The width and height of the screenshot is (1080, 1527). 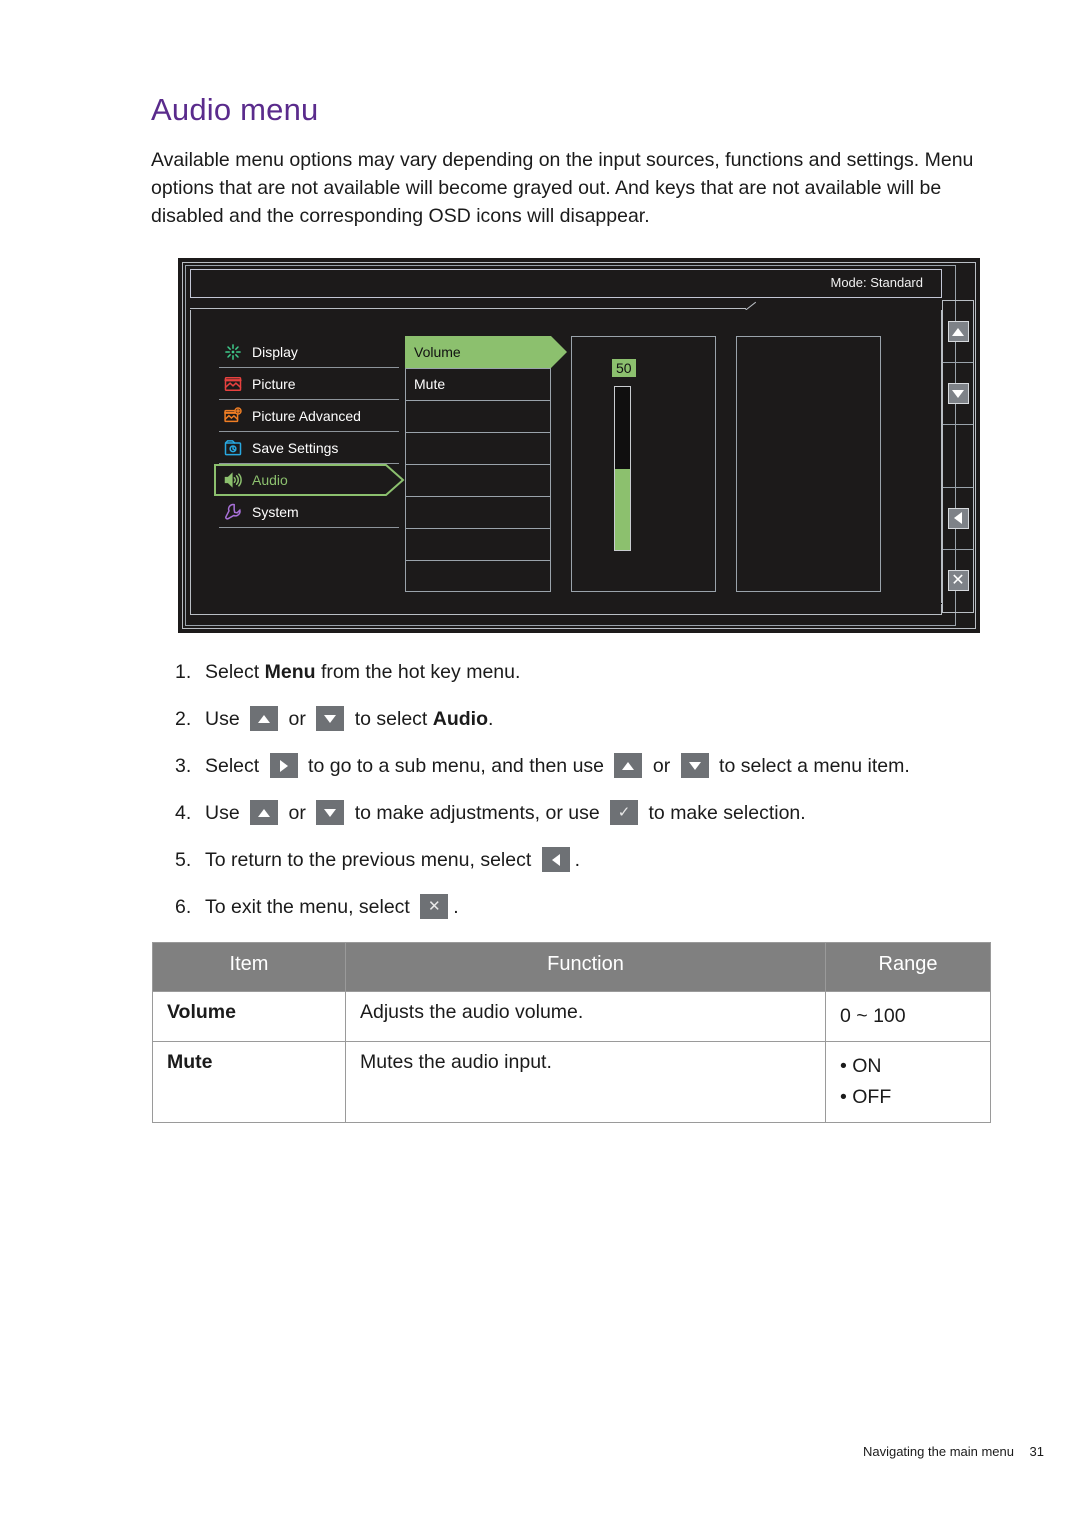 What do you see at coordinates (908, 967) in the screenshot?
I see `table-header-range: Range` at bounding box center [908, 967].